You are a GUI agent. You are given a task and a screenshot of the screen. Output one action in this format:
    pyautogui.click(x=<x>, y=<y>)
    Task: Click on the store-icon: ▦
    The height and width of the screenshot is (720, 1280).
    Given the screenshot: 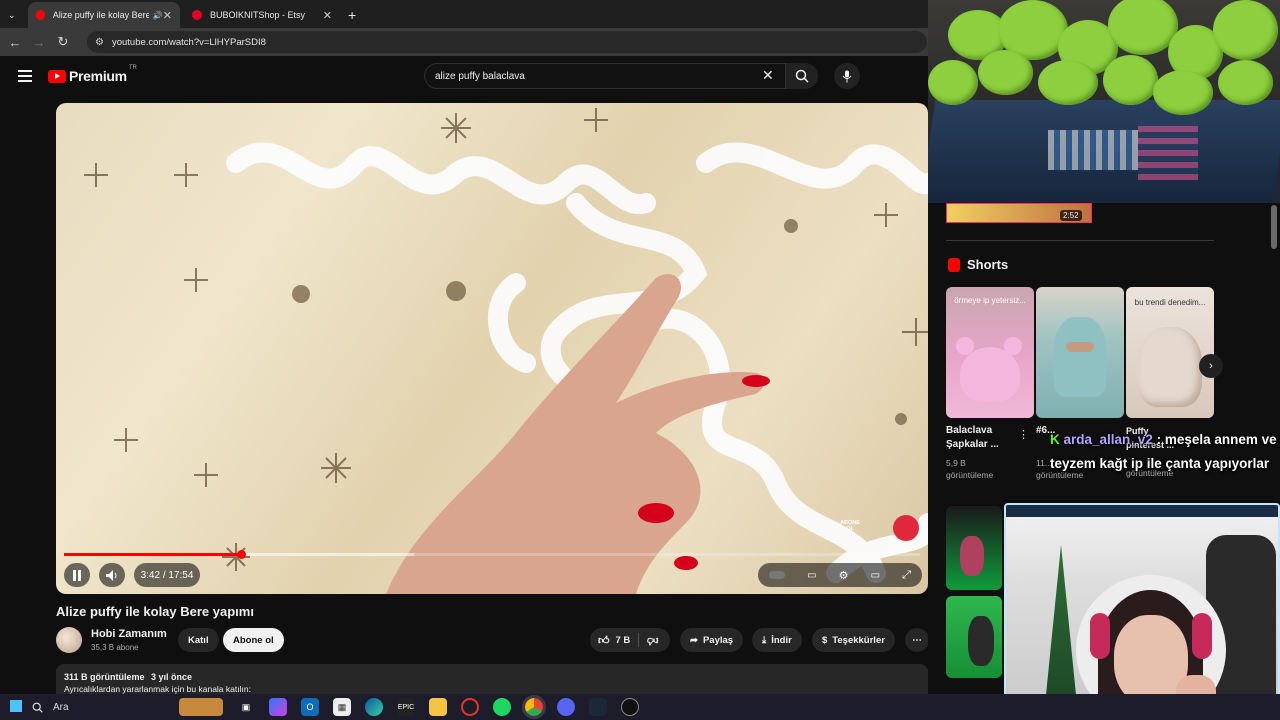 What is the action you would take?
    pyautogui.click(x=342, y=707)
    